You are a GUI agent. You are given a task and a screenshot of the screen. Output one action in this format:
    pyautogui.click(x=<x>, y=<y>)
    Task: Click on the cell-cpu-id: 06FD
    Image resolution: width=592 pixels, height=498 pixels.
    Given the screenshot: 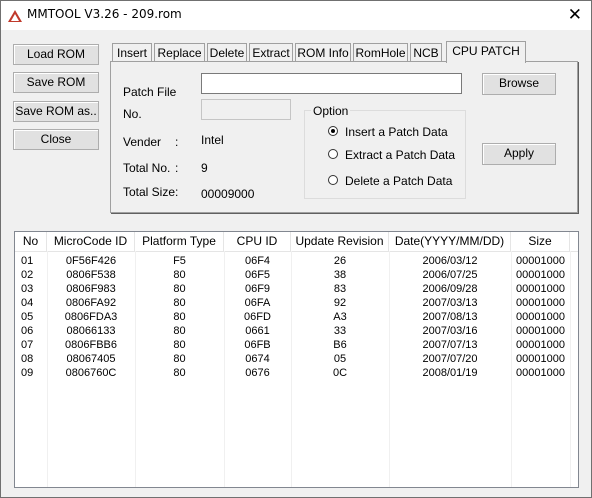 What is the action you would take?
    pyautogui.click(x=257, y=317)
    